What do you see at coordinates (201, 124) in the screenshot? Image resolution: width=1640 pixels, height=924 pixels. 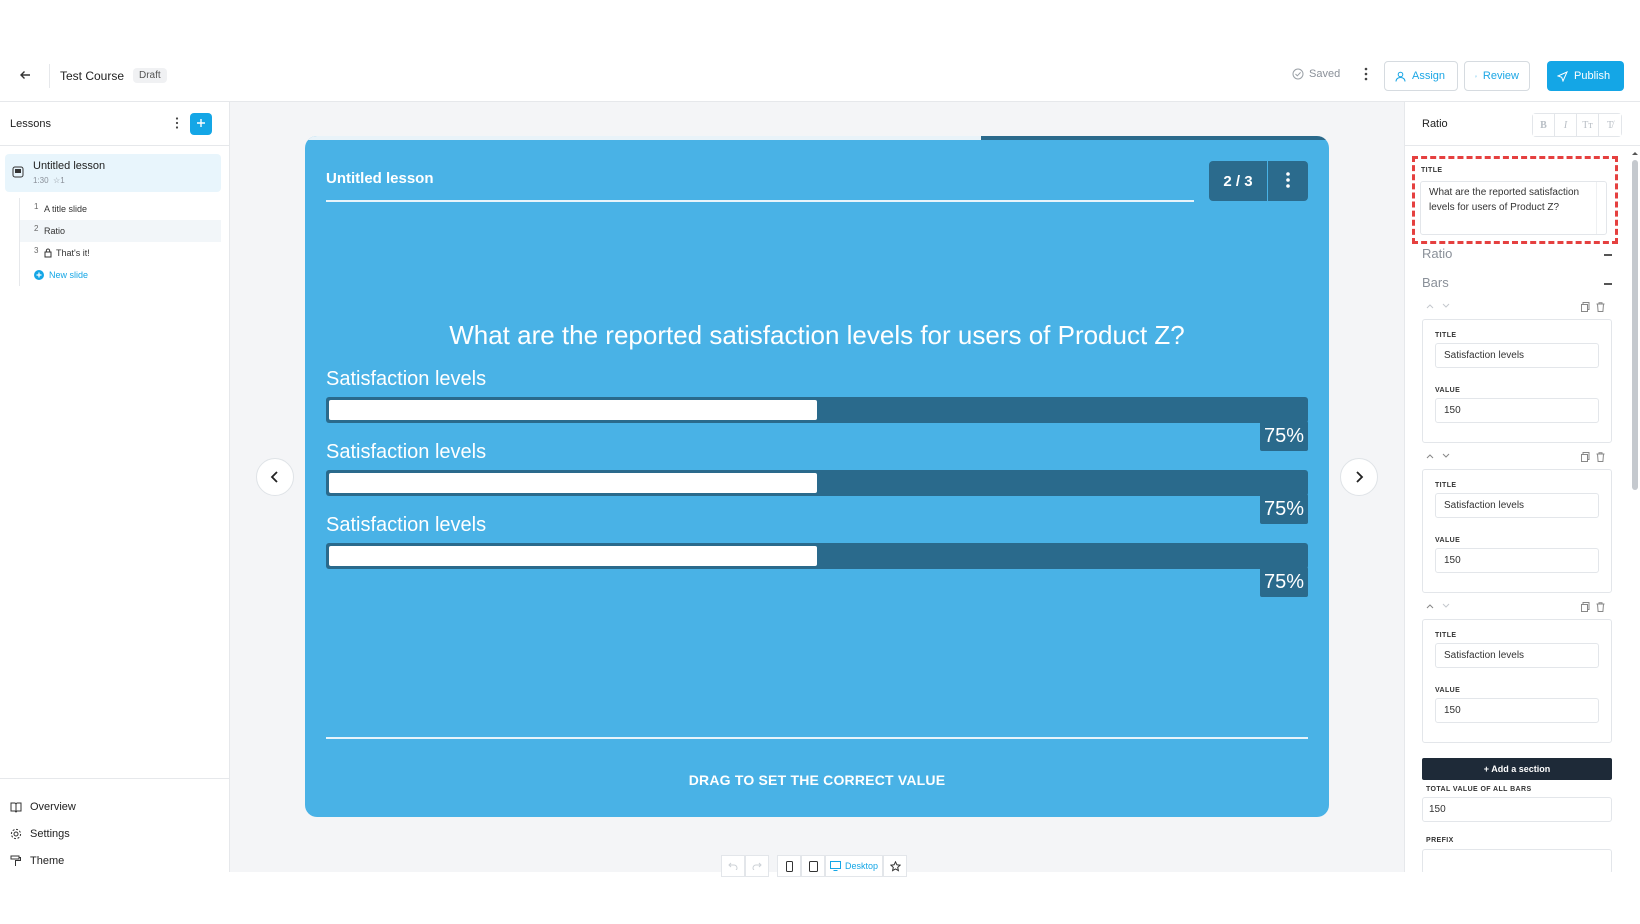 I see `add-lesson-button` at bounding box center [201, 124].